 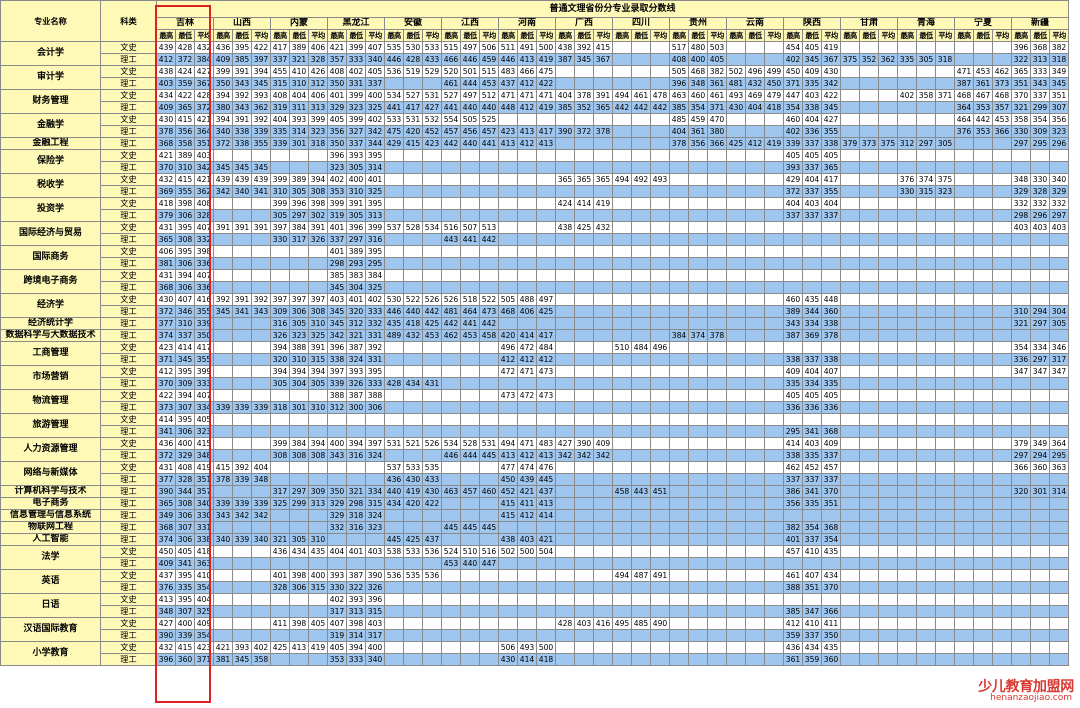 I want to click on score-cell: 361, so click(x=983, y=83).